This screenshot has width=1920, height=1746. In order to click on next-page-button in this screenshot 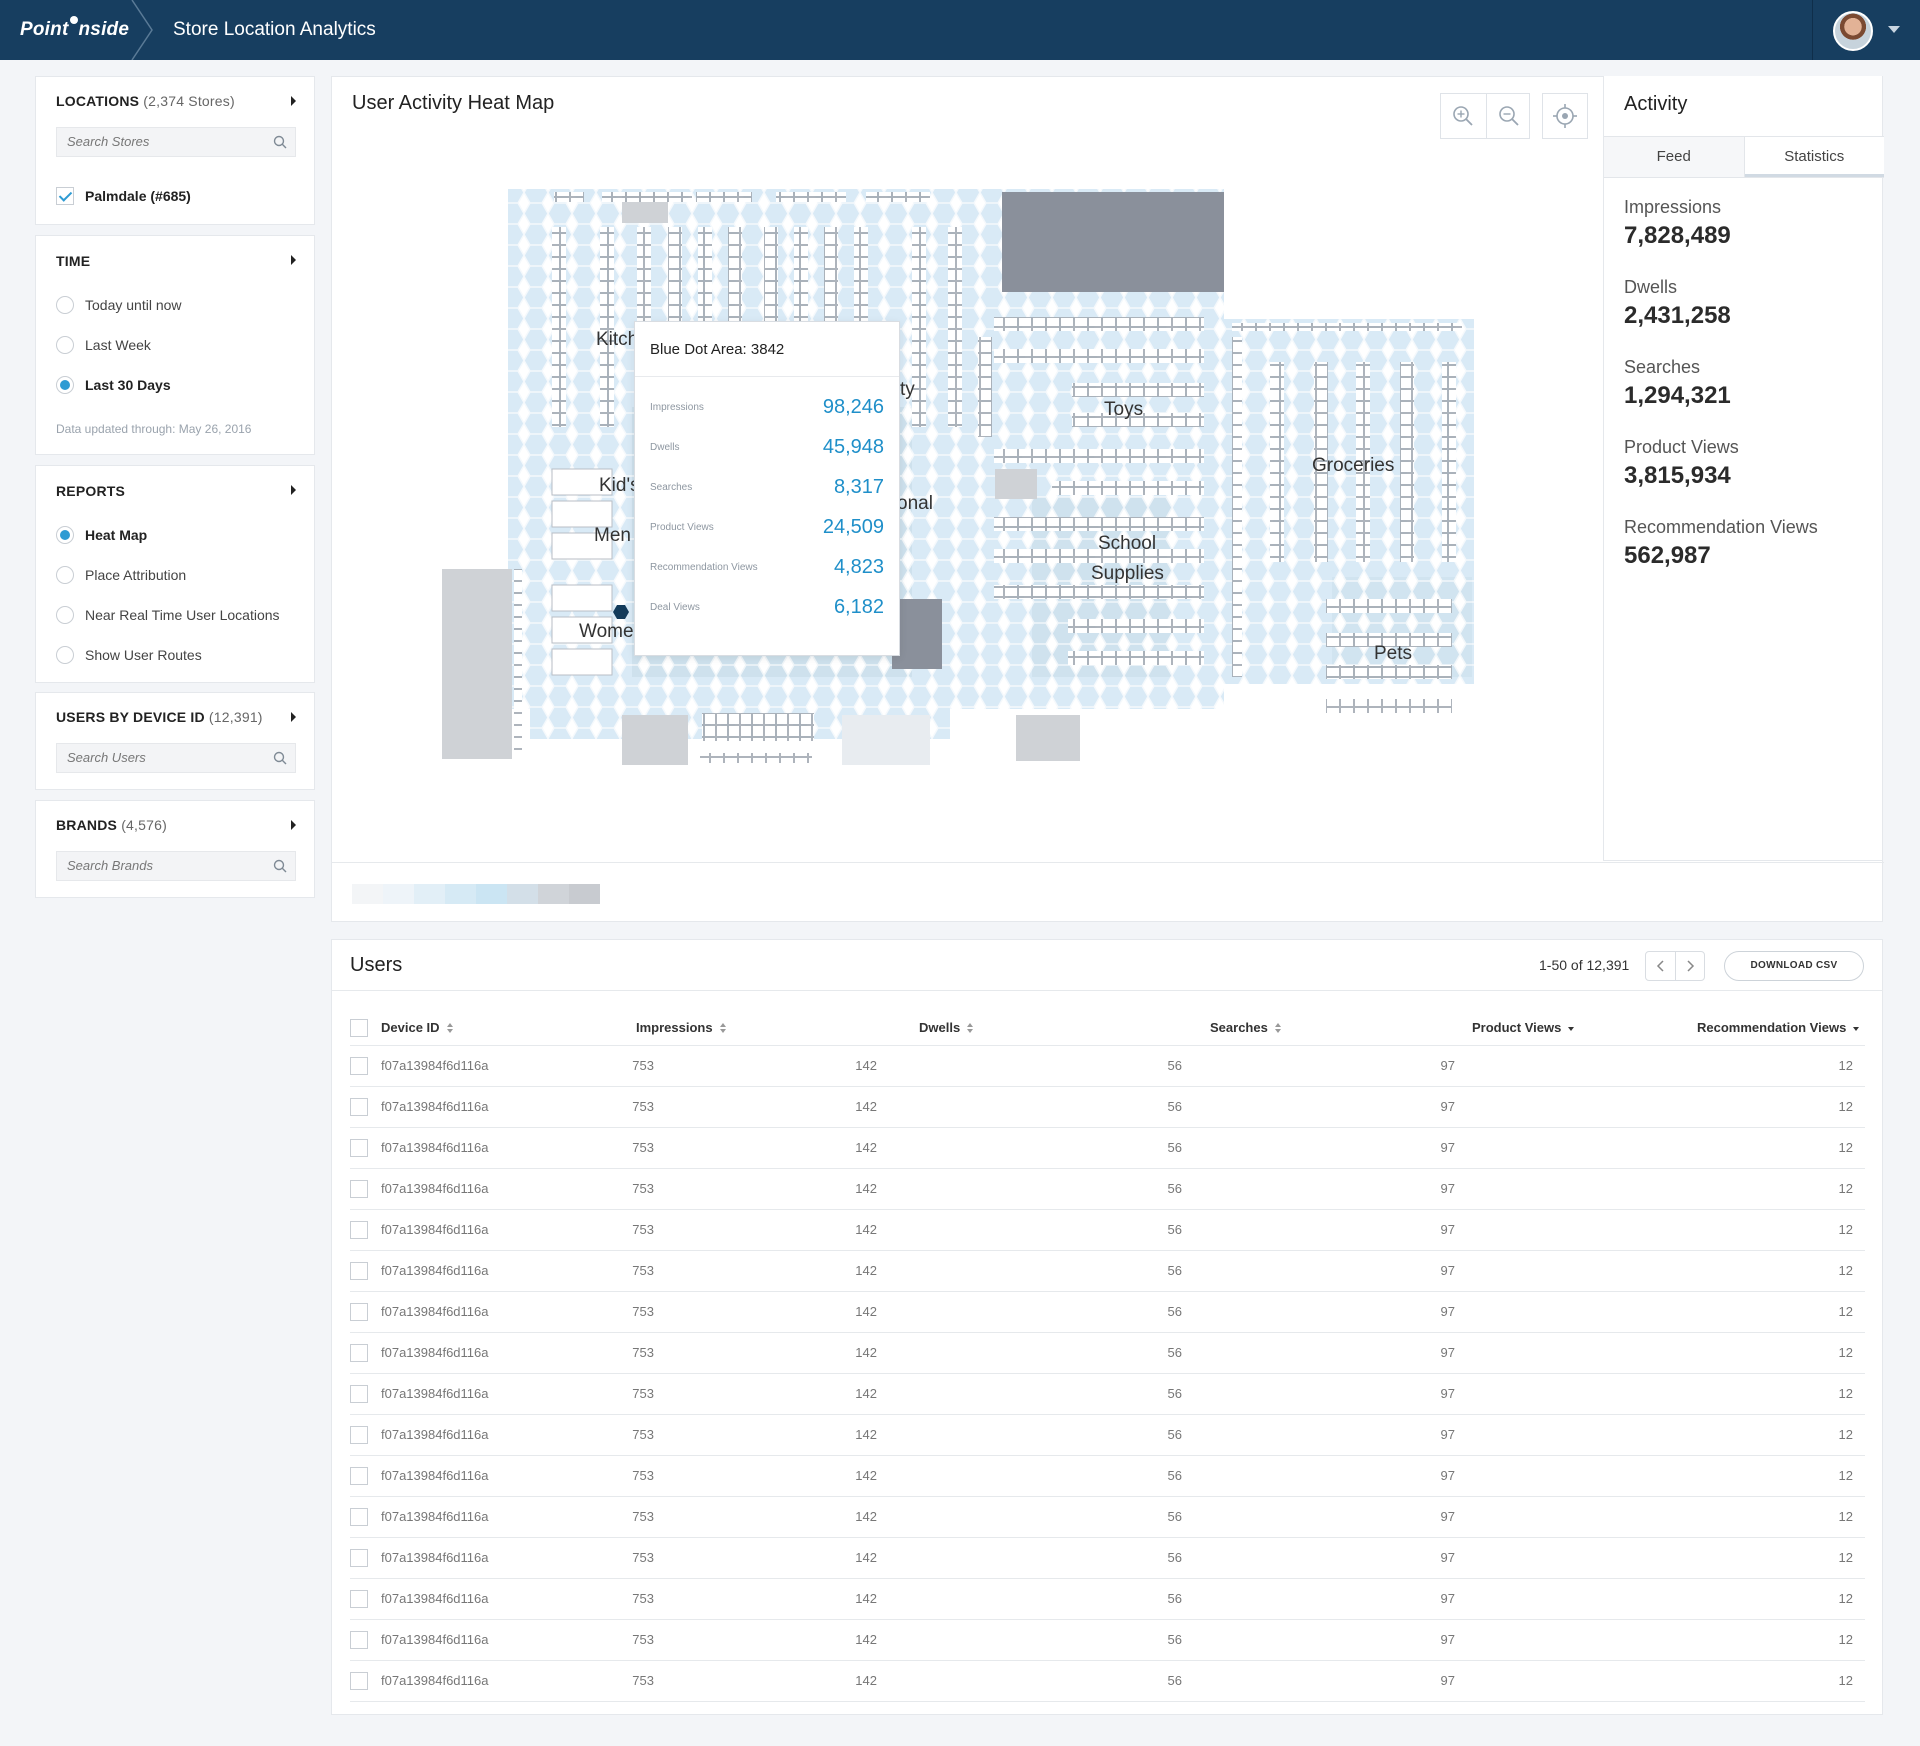, I will do `click(1690, 966)`.